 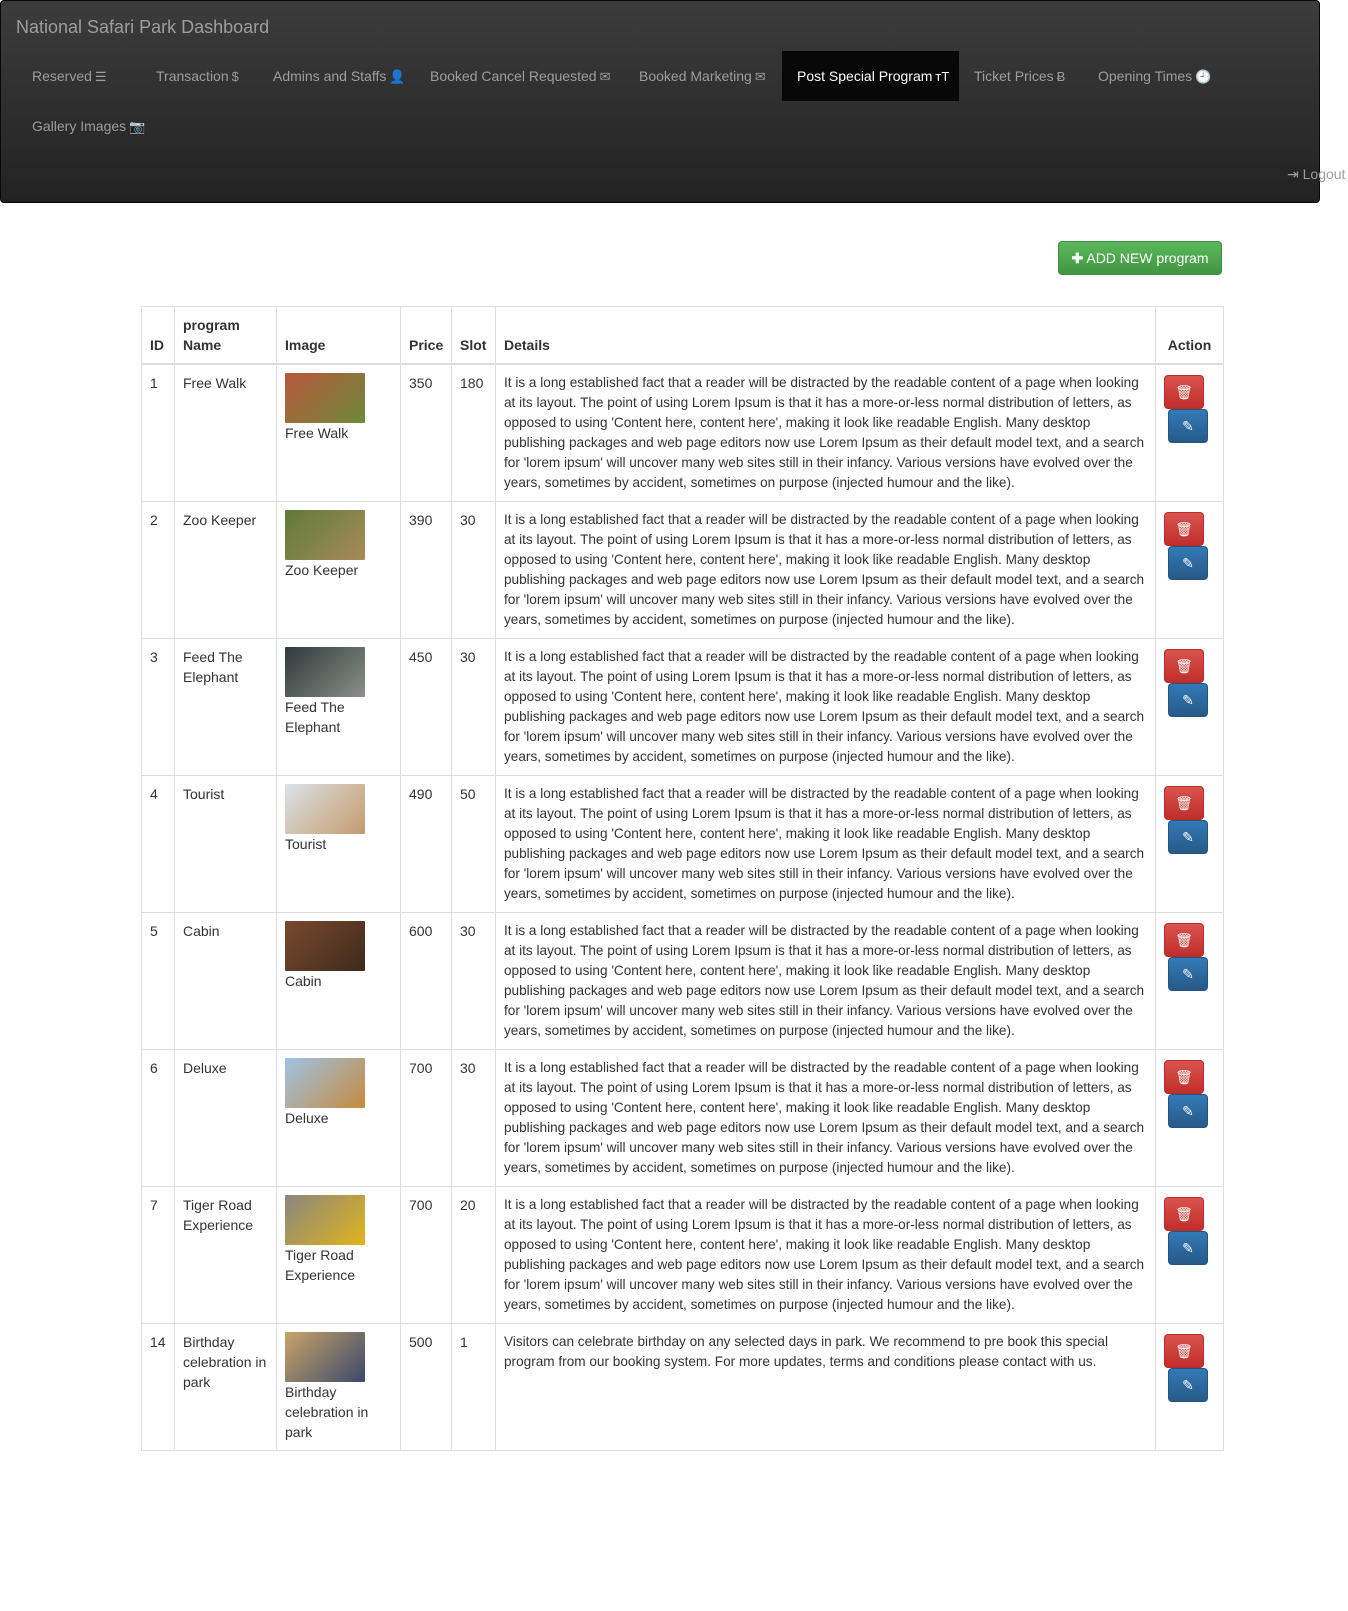 What do you see at coordinates (158, 1255) in the screenshot?
I see `cell-id: 7` at bounding box center [158, 1255].